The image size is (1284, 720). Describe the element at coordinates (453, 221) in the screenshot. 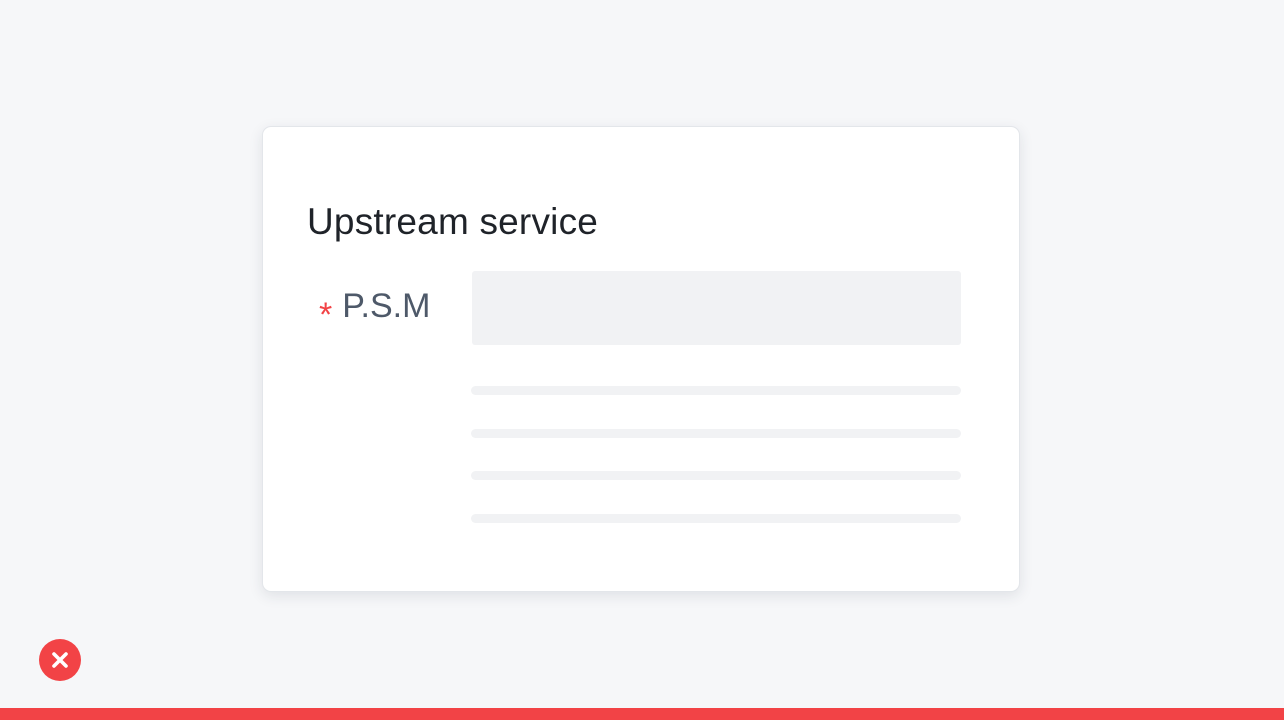

I see `card-title: Upstream service` at that location.